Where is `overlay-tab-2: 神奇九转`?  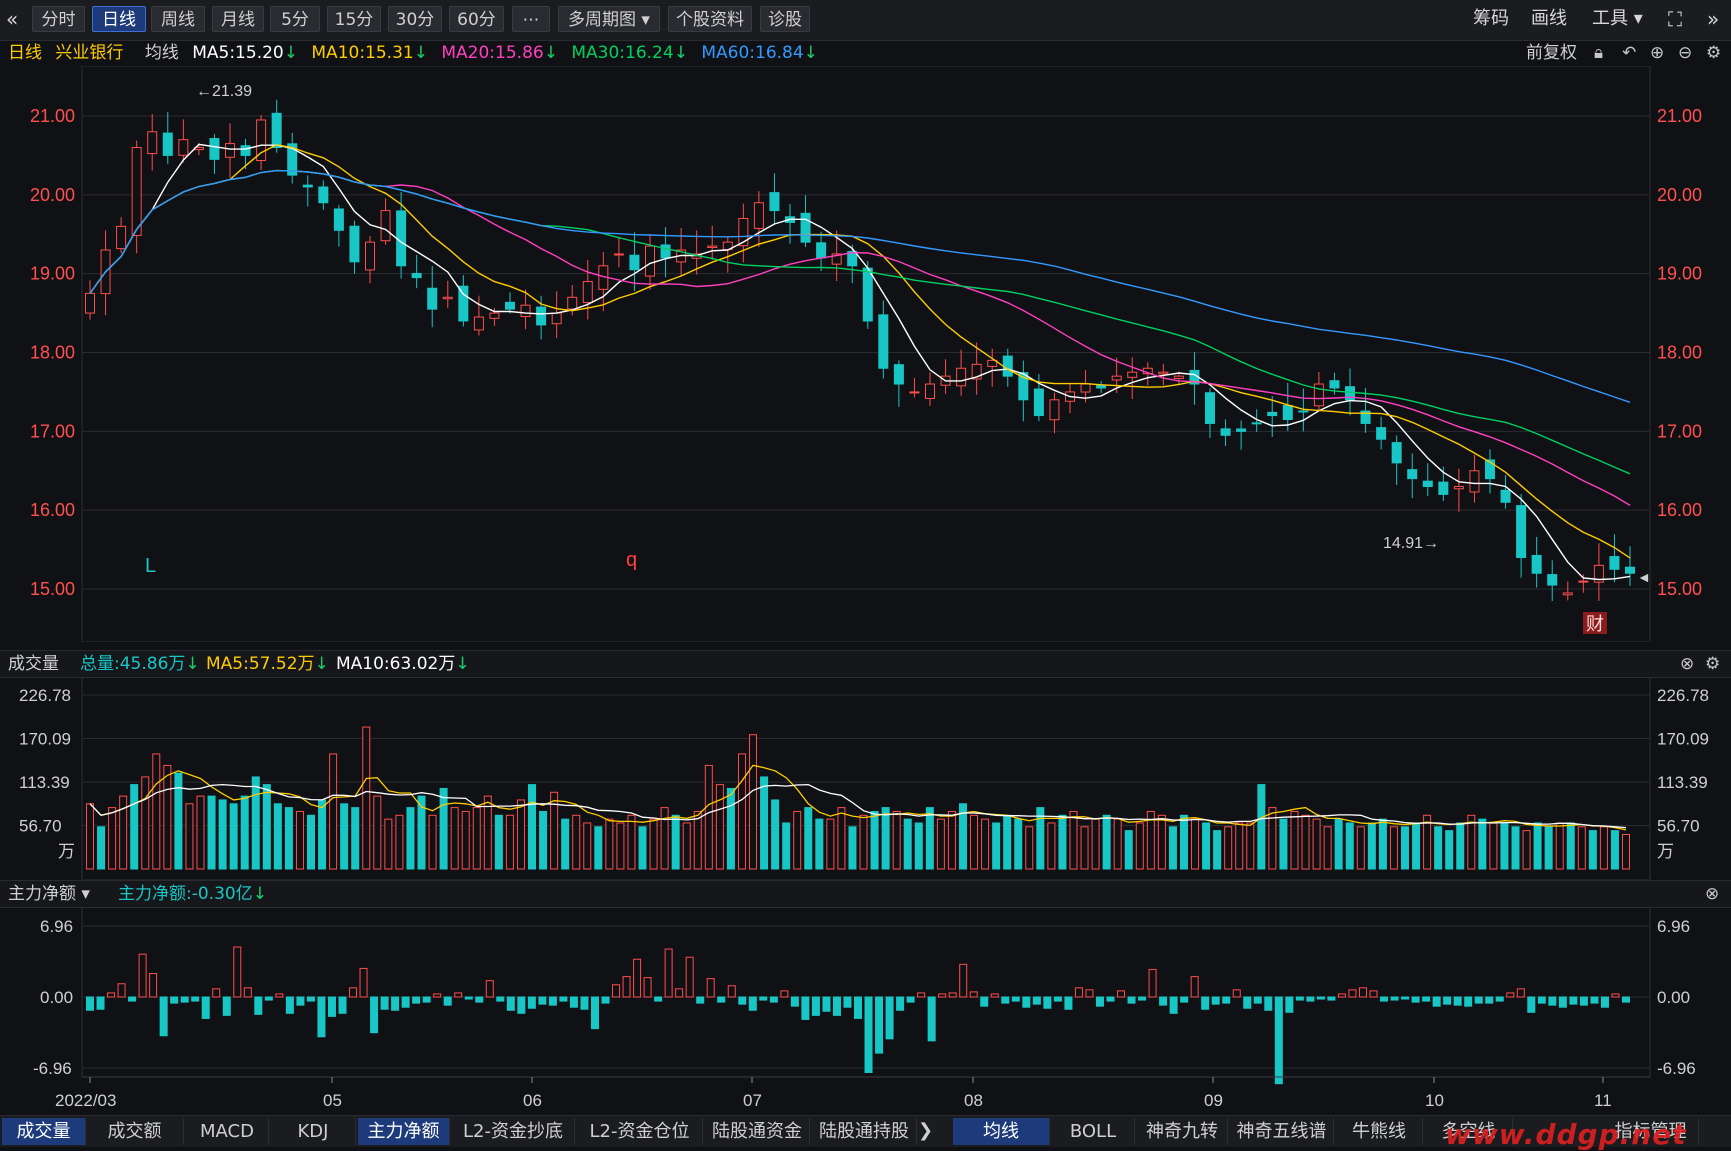
overlay-tab-2: 神奇九转 is located at coordinates (1182, 1131).